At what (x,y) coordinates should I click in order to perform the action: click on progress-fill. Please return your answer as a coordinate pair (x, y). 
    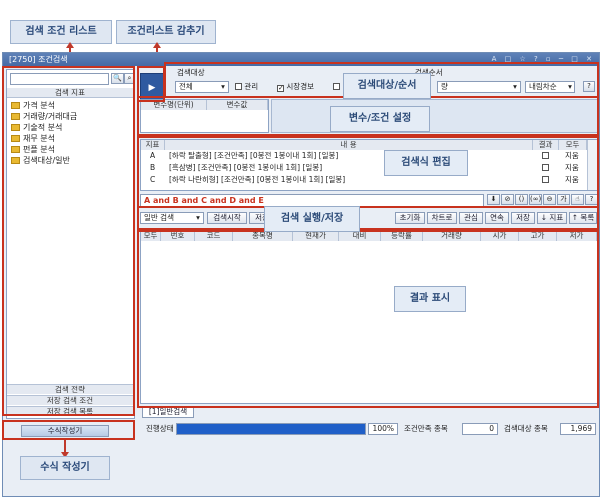
    Looking at the image, I should click on (271, 429).